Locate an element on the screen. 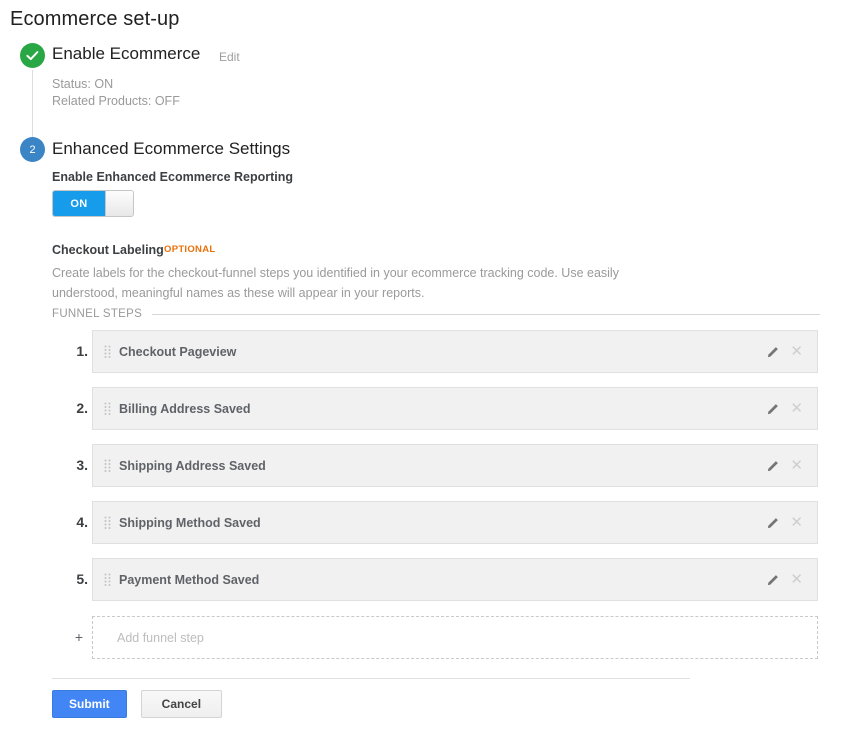 This screenshot has height=756, width=856. table-row: 5. Payment Method Saved ✕ is located at coordinates (428, 586).